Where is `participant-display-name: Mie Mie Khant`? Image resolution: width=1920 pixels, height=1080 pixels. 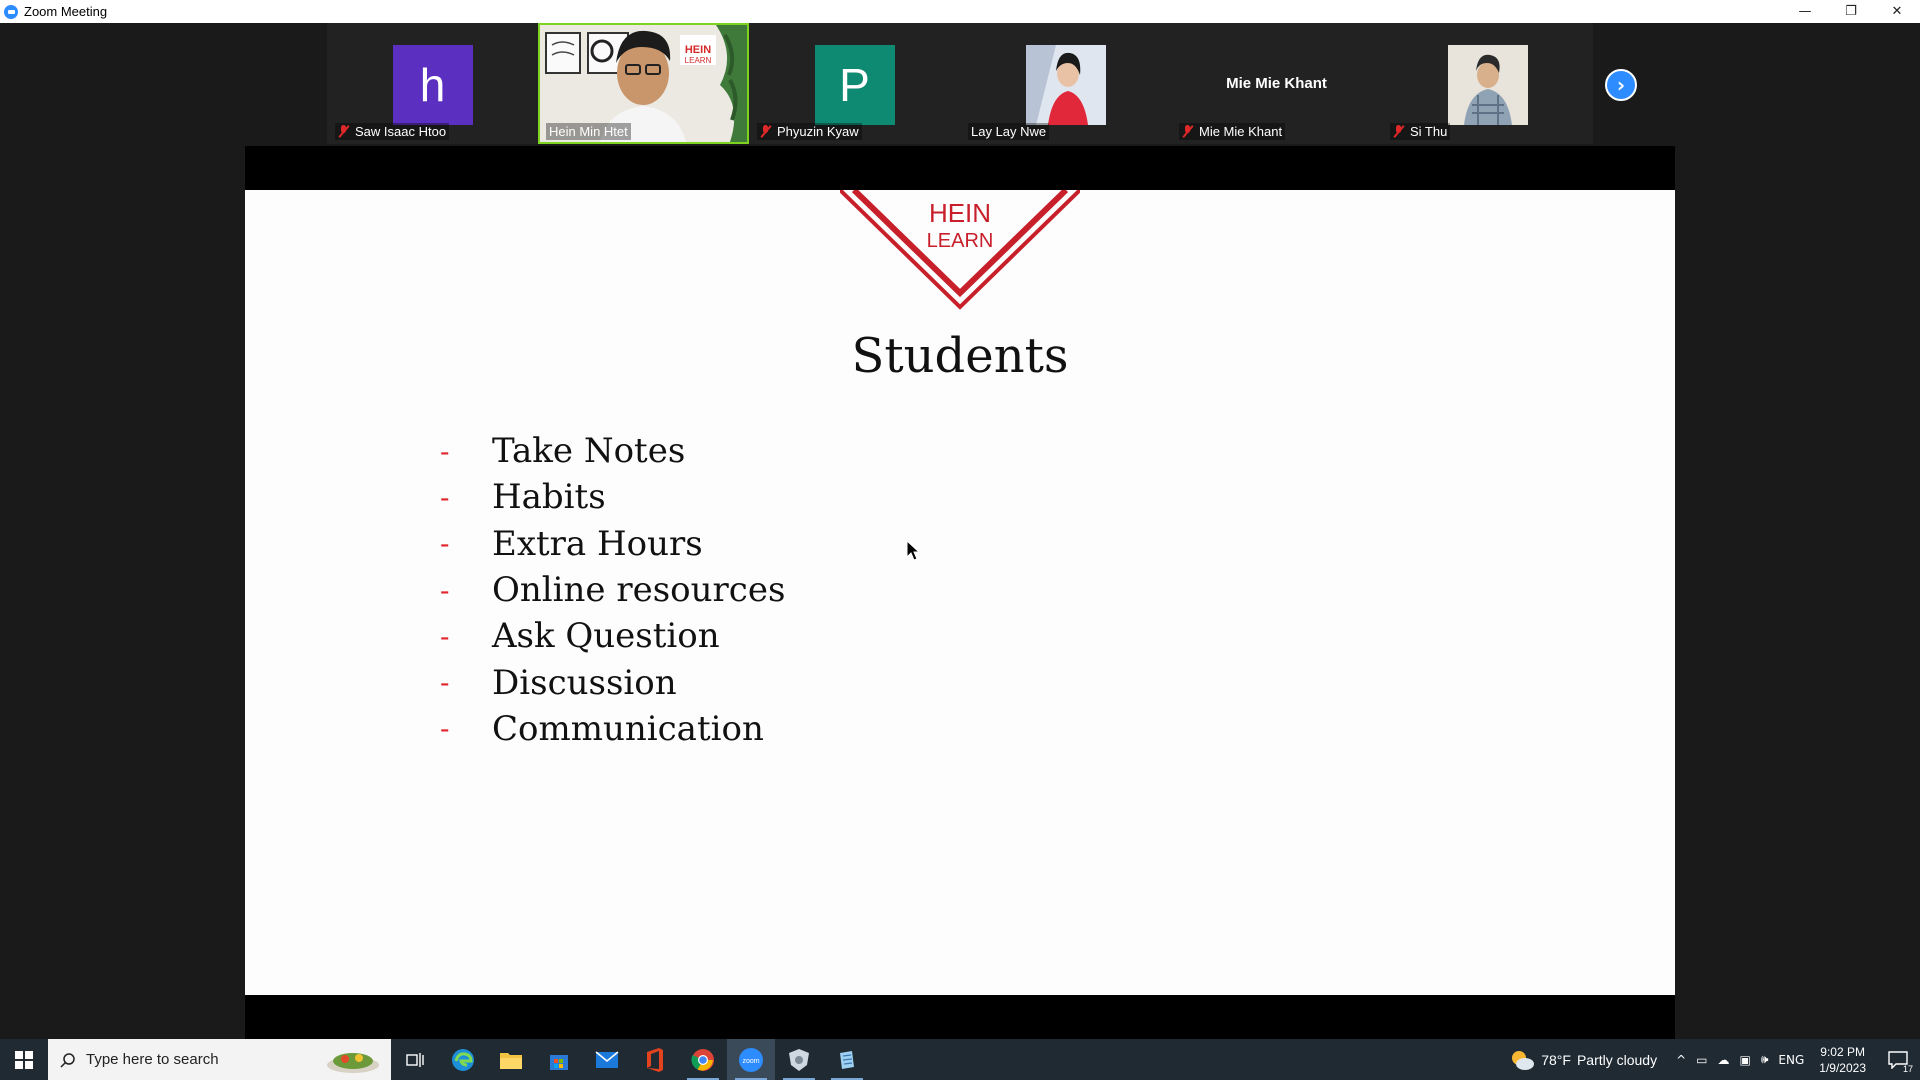 participant-display-name: Mie Mie Khant is located at coordinates (1276, 83).